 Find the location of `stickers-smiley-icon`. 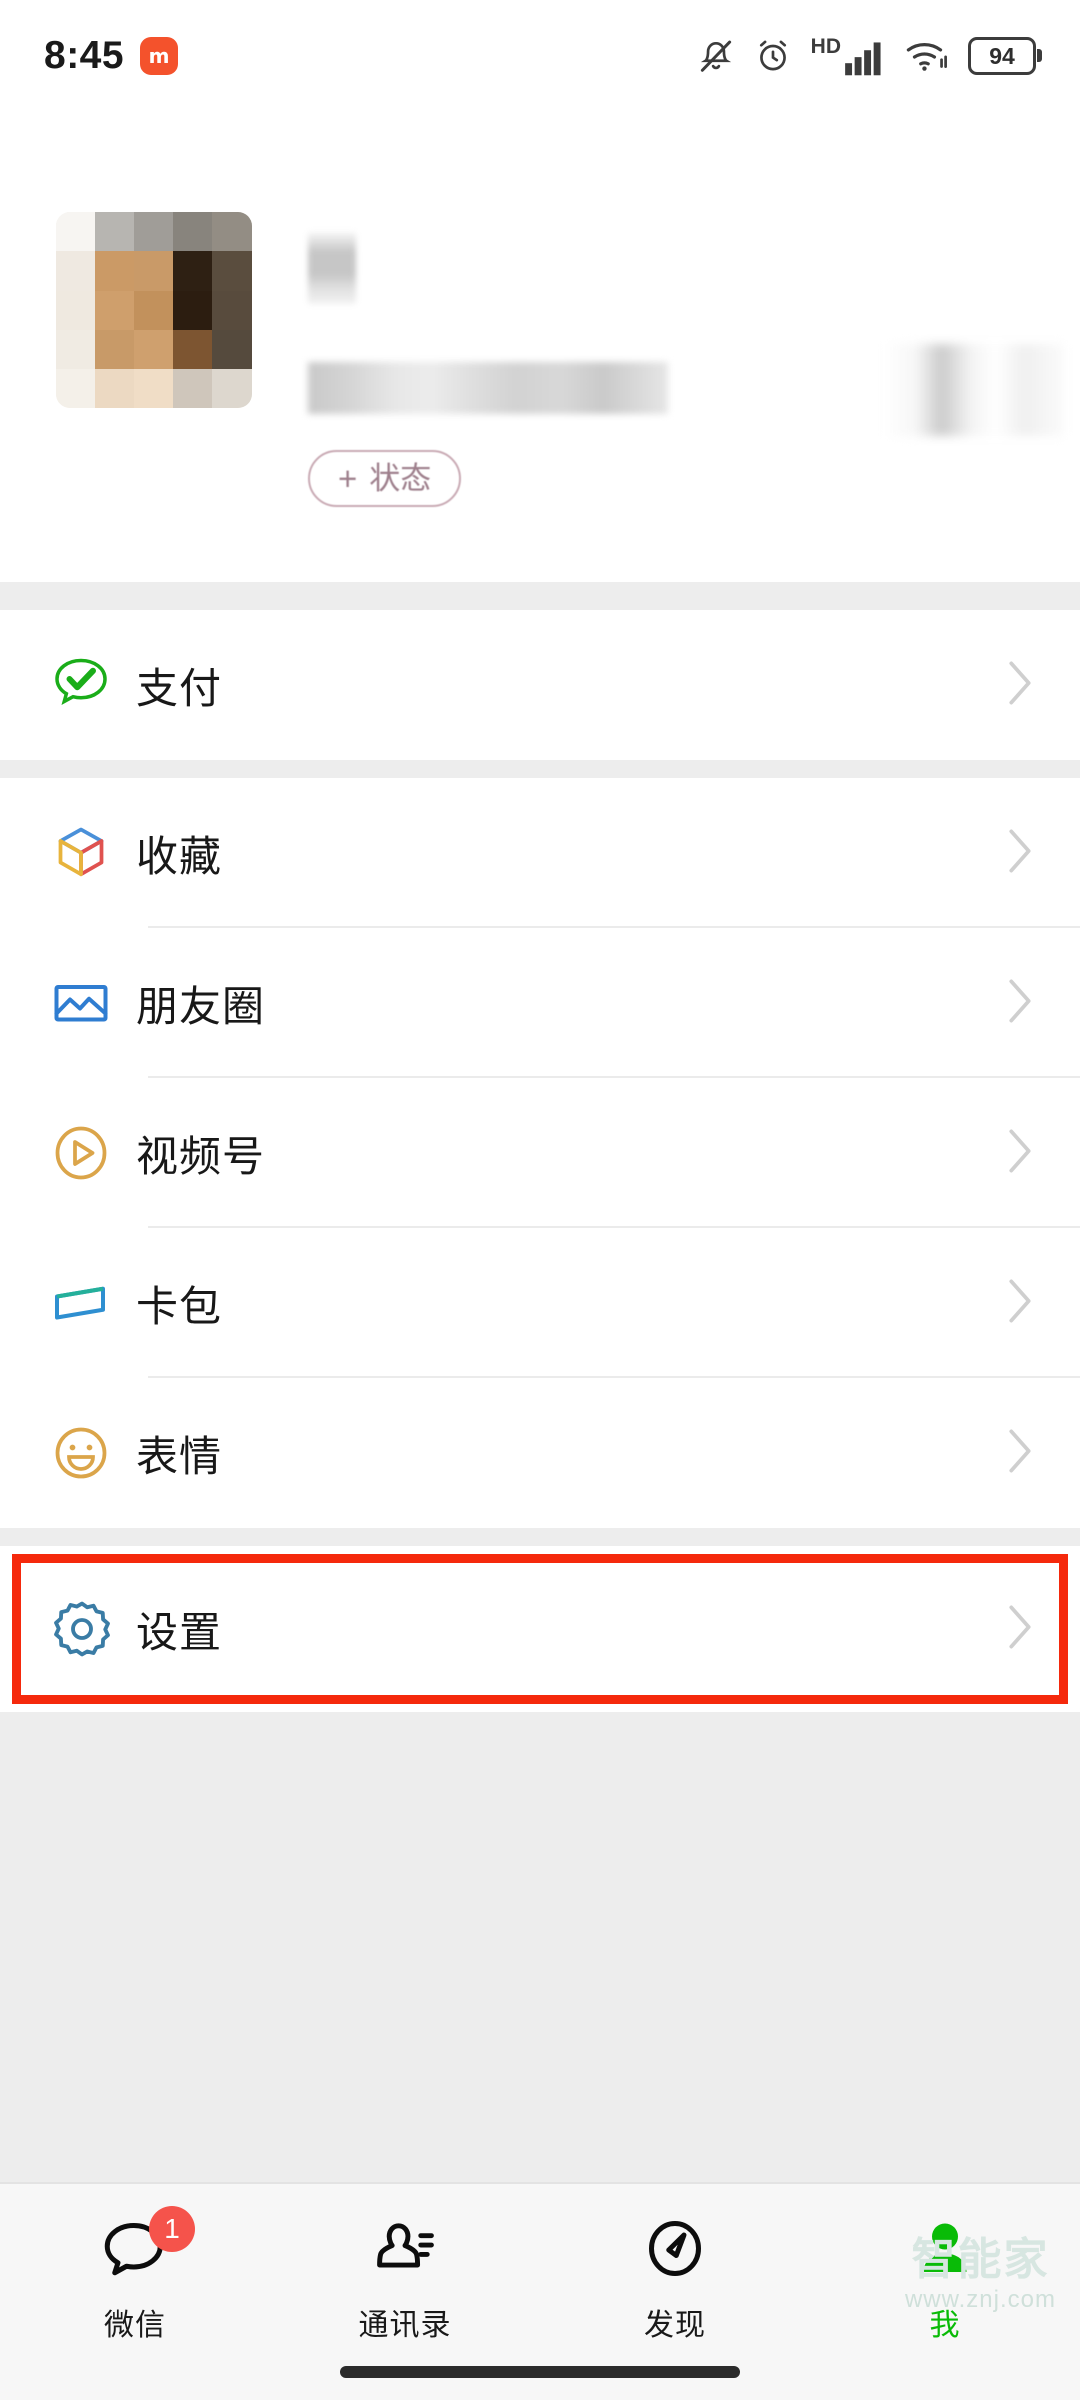

stickers-smiley-icon is located at coordinates (91, 1453).